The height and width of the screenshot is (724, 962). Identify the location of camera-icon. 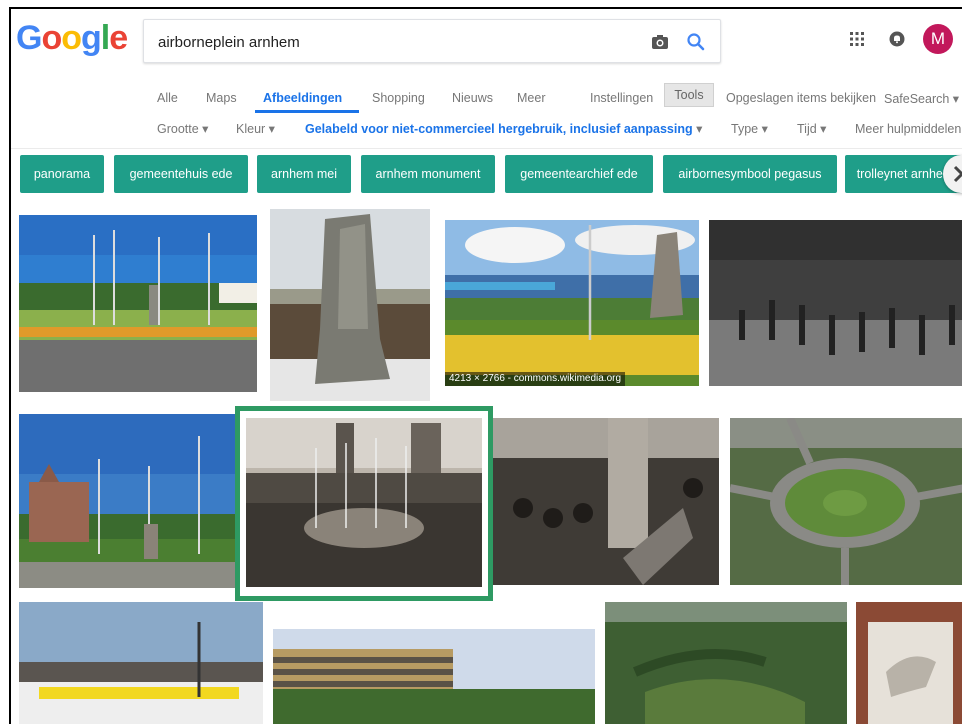
(660, 42).